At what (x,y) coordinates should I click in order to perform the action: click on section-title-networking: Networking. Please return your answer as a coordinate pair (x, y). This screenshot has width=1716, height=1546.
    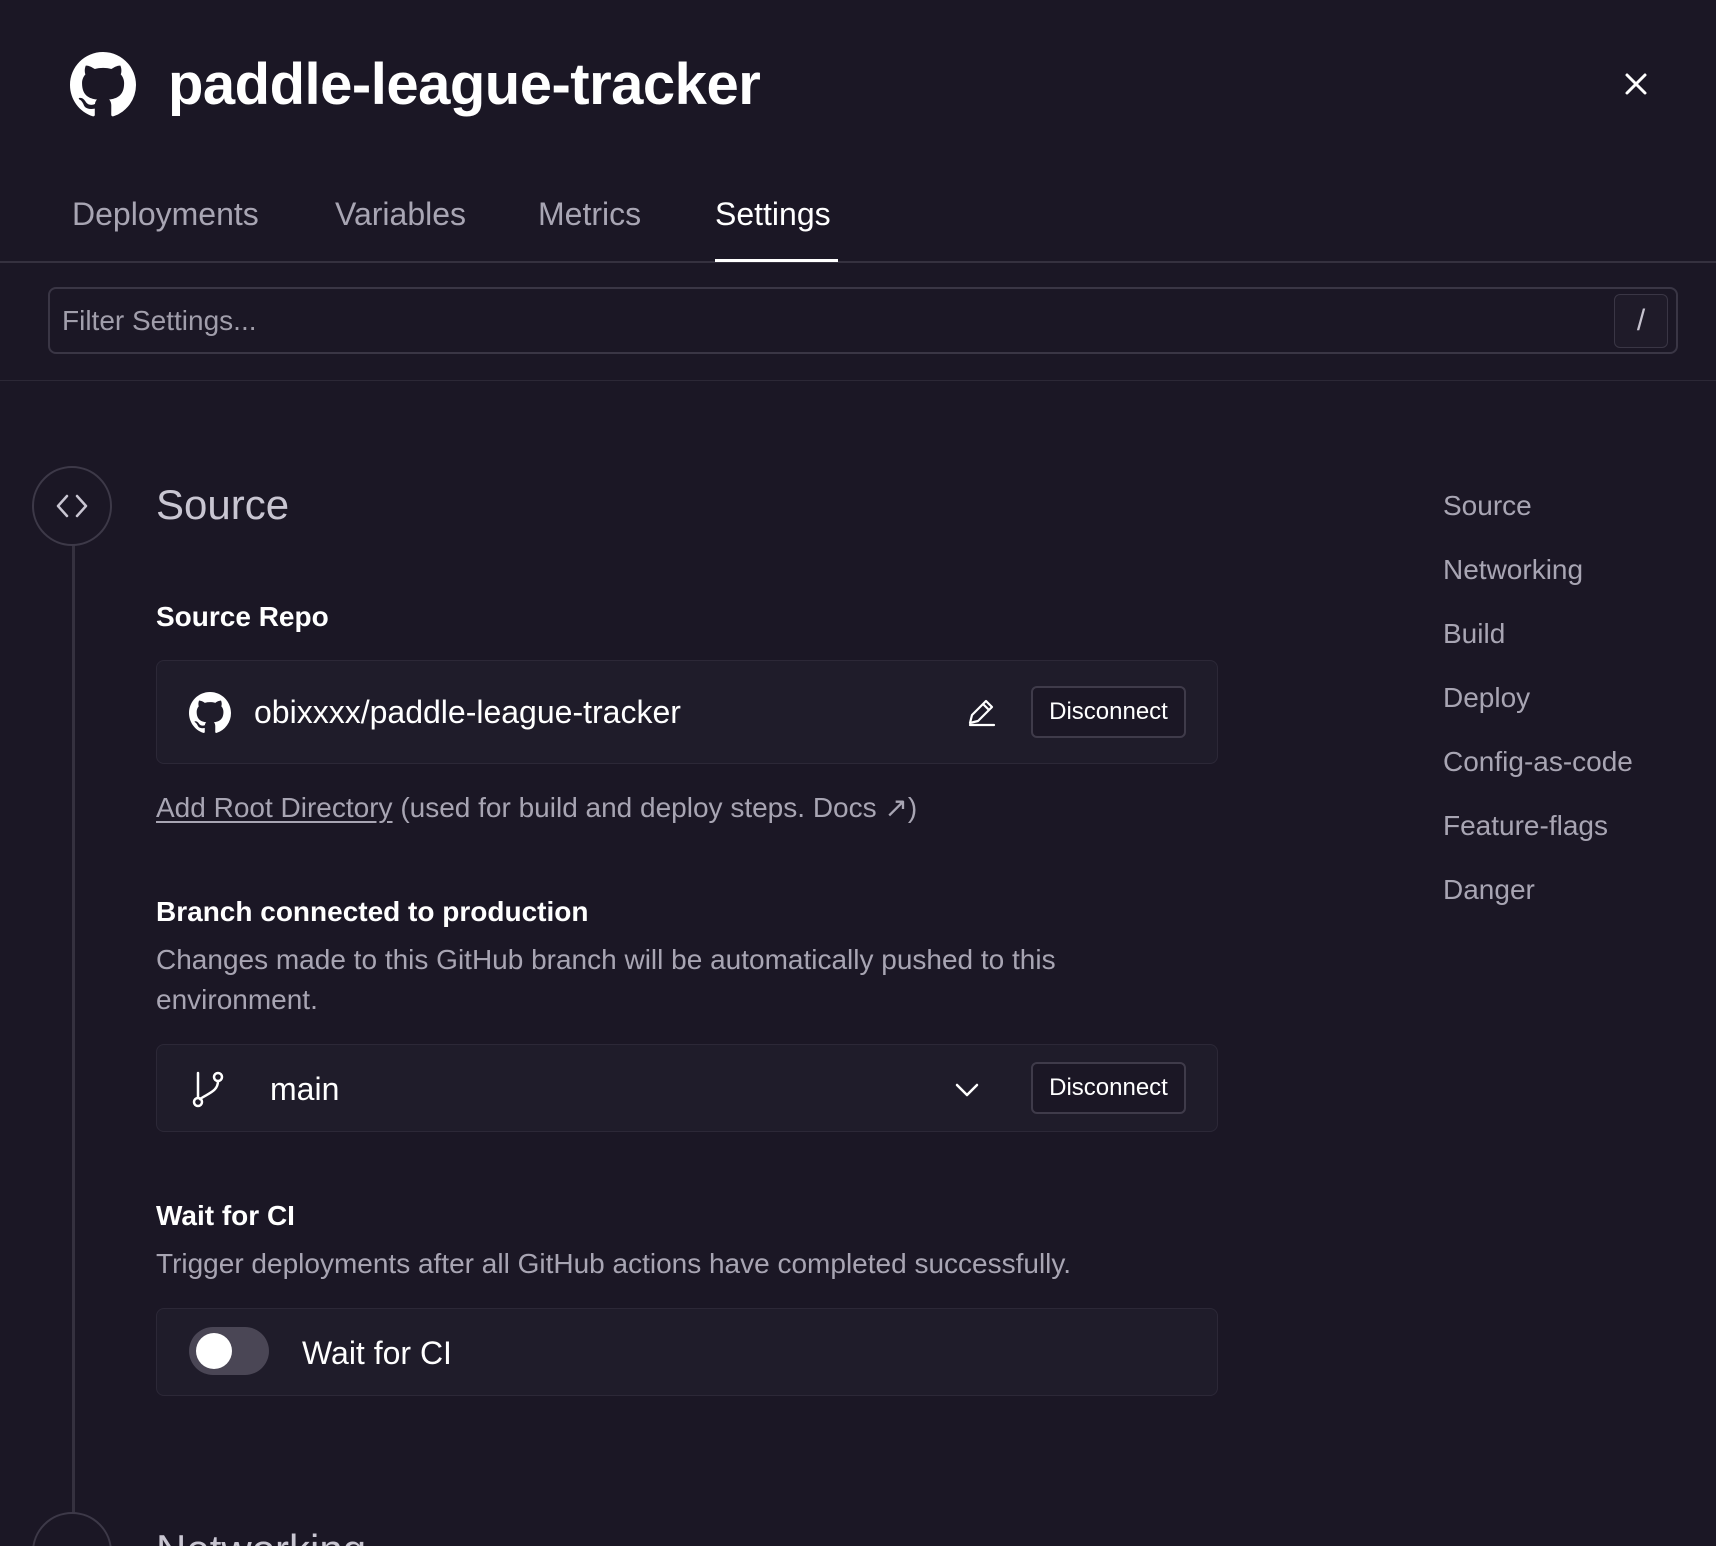
    Looking at the image, I should click on (261, 1535).